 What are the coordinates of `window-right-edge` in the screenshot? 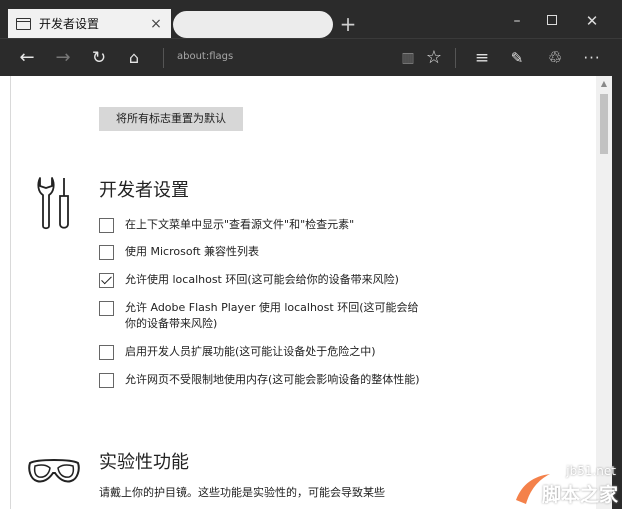 It's located at (617, 292).